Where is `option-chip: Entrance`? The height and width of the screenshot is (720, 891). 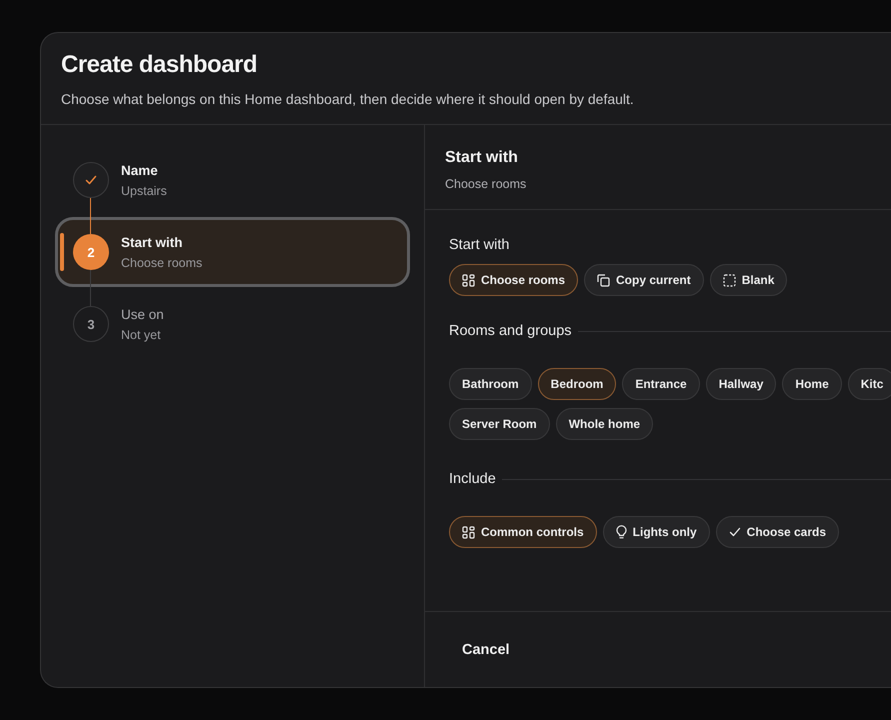
option-chip: Entrance is located at coordinates (661, 384).